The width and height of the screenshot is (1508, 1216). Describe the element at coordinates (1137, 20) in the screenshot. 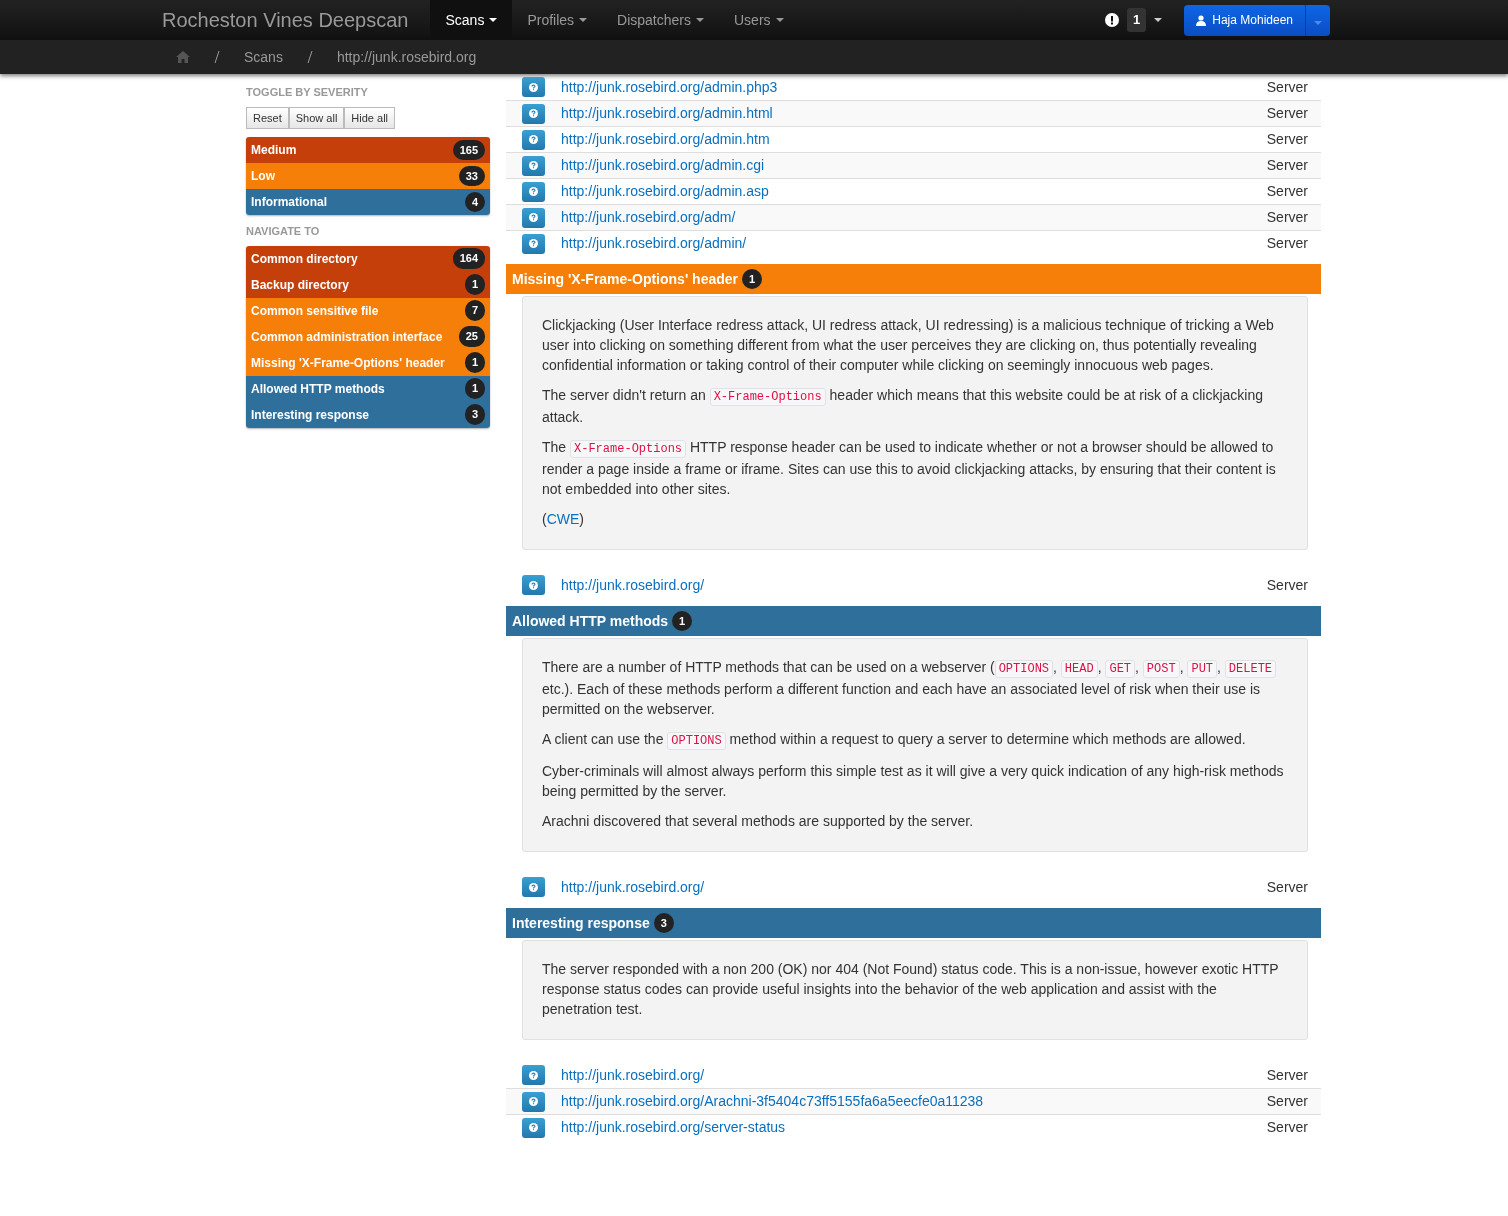

I see `notification-count: 1` at that location.